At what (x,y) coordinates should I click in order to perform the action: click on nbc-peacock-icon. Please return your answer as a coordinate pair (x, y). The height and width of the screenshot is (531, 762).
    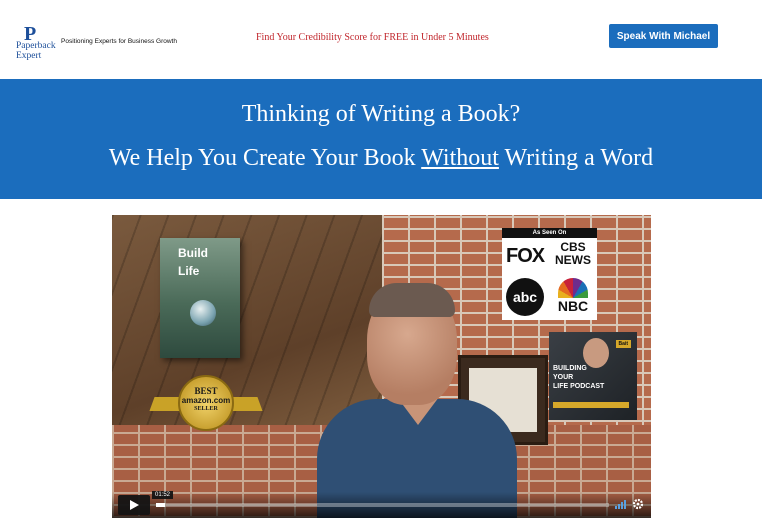
    Looking at the image, I should click on (573, 288).